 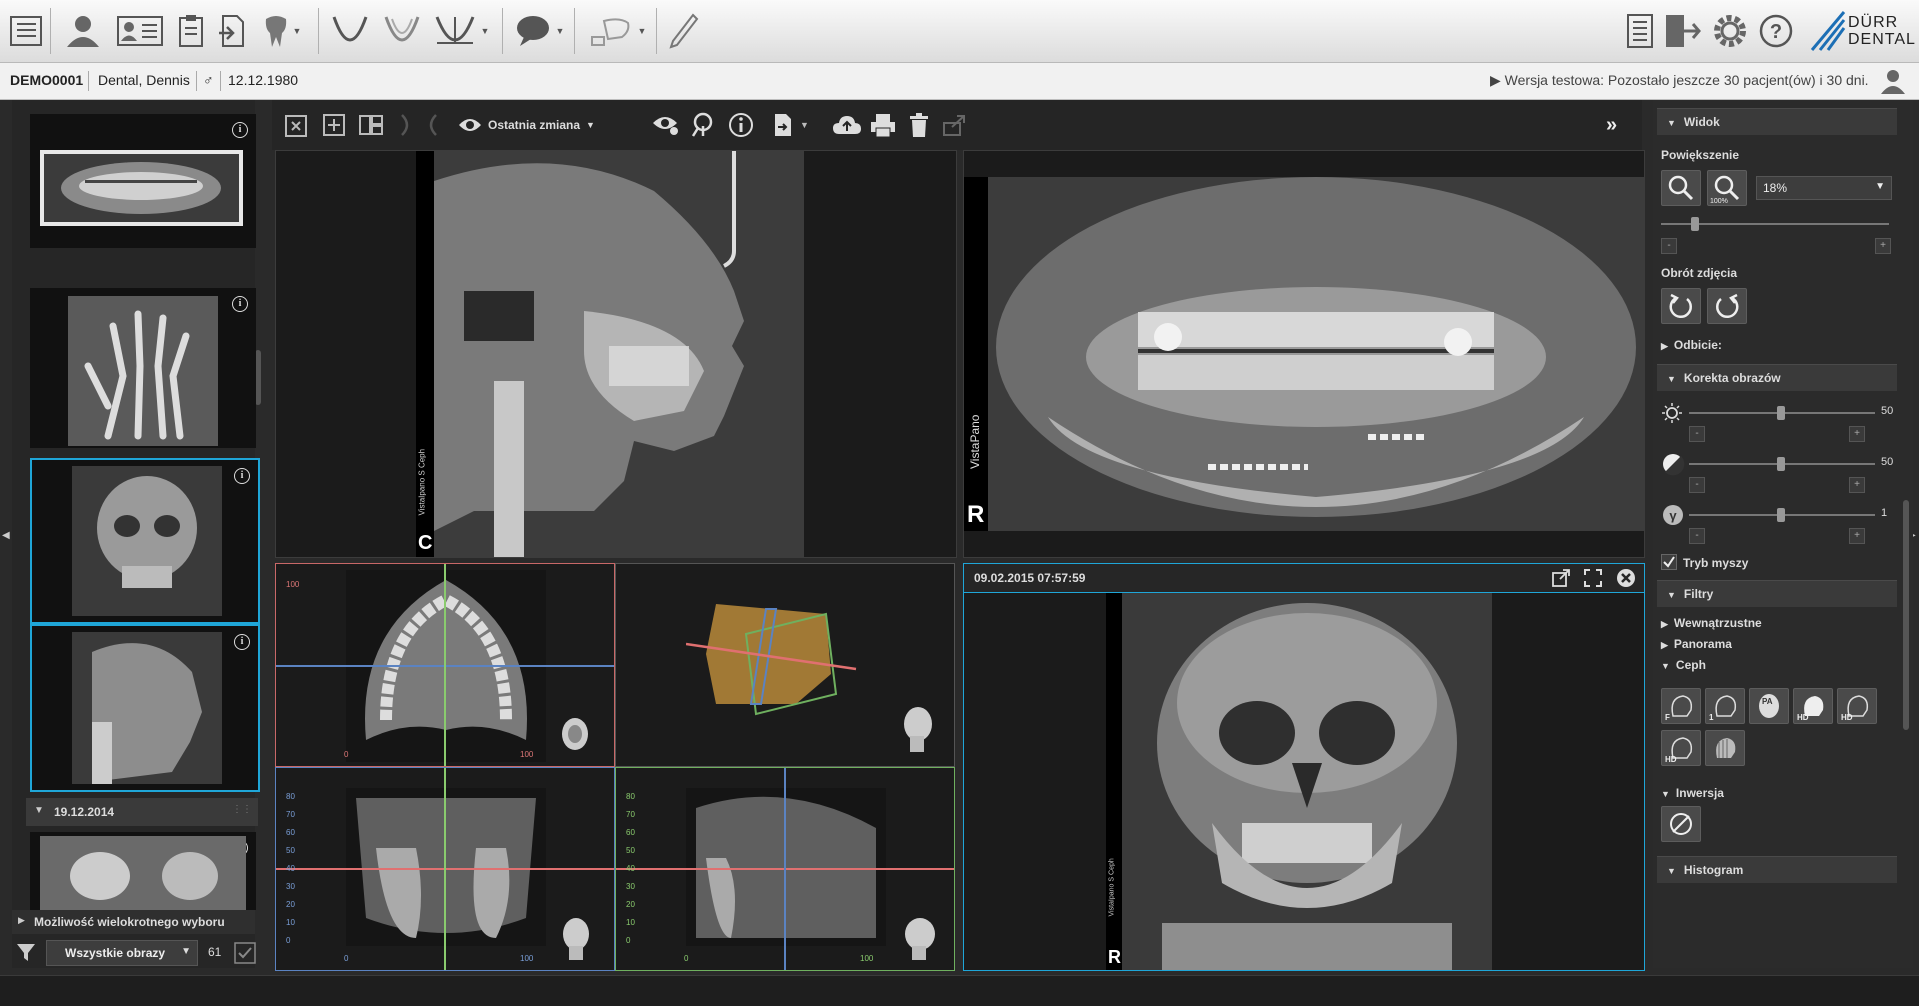 What do you see at coordinates (242, 809) in the screenshot?
I see `grip-icon: ⋮⋮` at bounding box center [242, 809].